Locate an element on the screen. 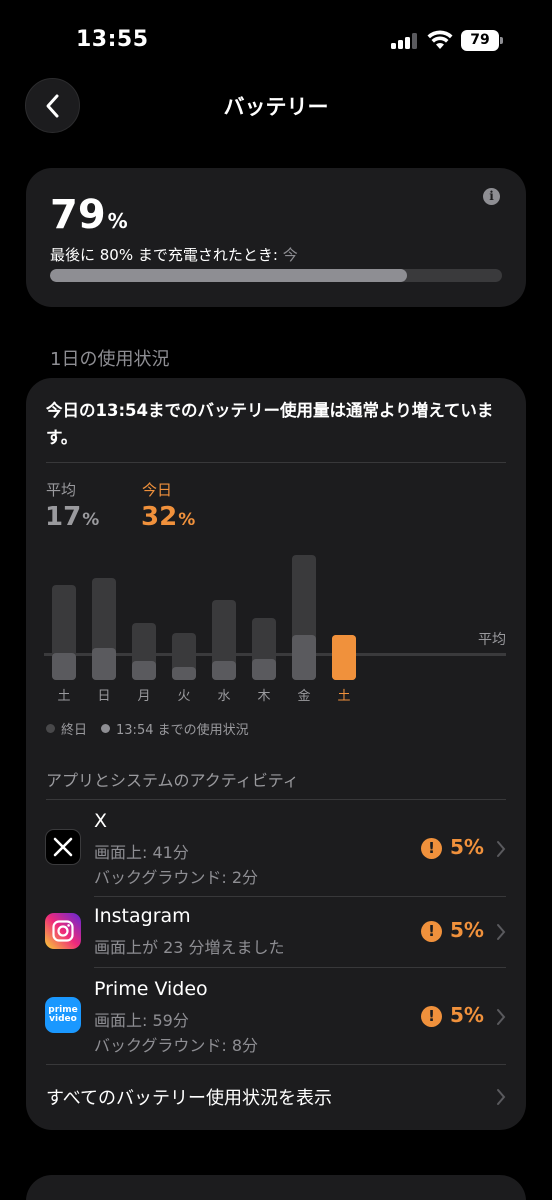 This screenshot has height=1200, width=552. day-label: 火 is located at coordinates (184, 696).